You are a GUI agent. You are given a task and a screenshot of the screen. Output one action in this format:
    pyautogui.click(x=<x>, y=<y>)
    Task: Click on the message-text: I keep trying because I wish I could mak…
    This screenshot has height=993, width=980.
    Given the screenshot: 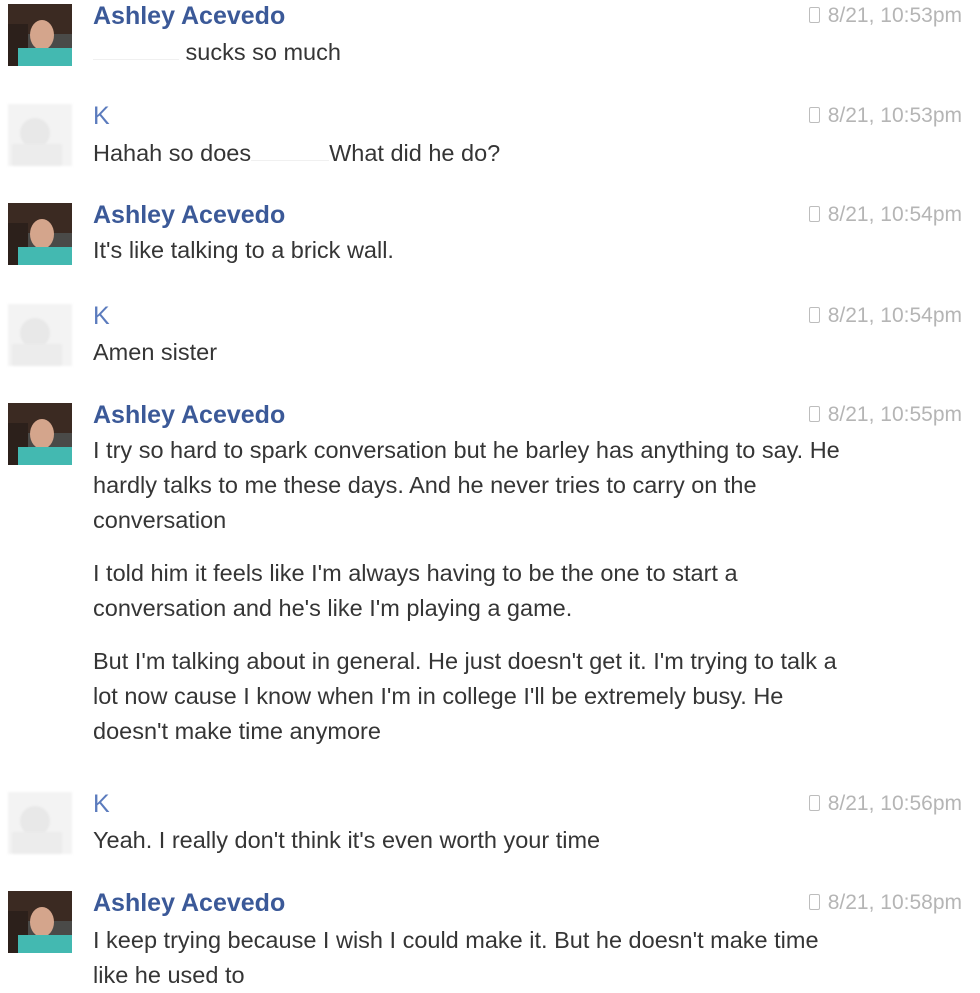 What is the action you would take?
    pyautogui.click(x=456, y=957)
    